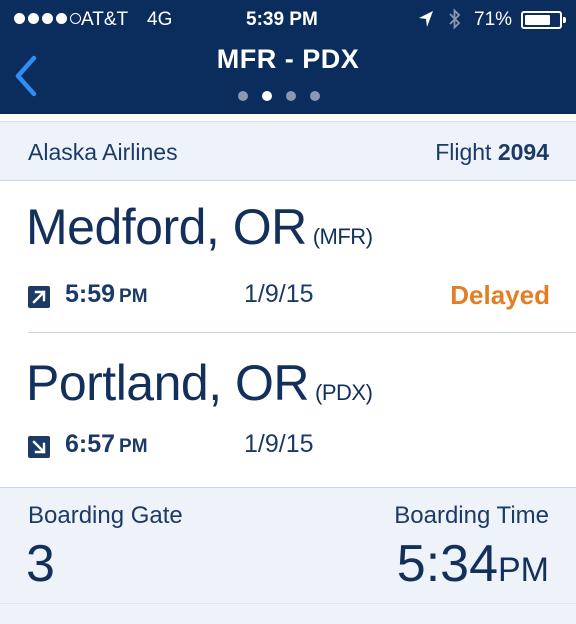 Image resolution: width=576 pixels, height=624 pixels. I want to click on arrival-arrow-icon, so click(39, 447).